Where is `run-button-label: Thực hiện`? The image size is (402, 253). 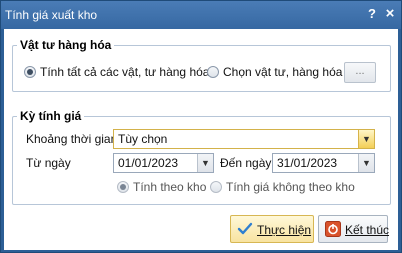 run-button-label: Thực hiện is located at coordinates (284, 230).